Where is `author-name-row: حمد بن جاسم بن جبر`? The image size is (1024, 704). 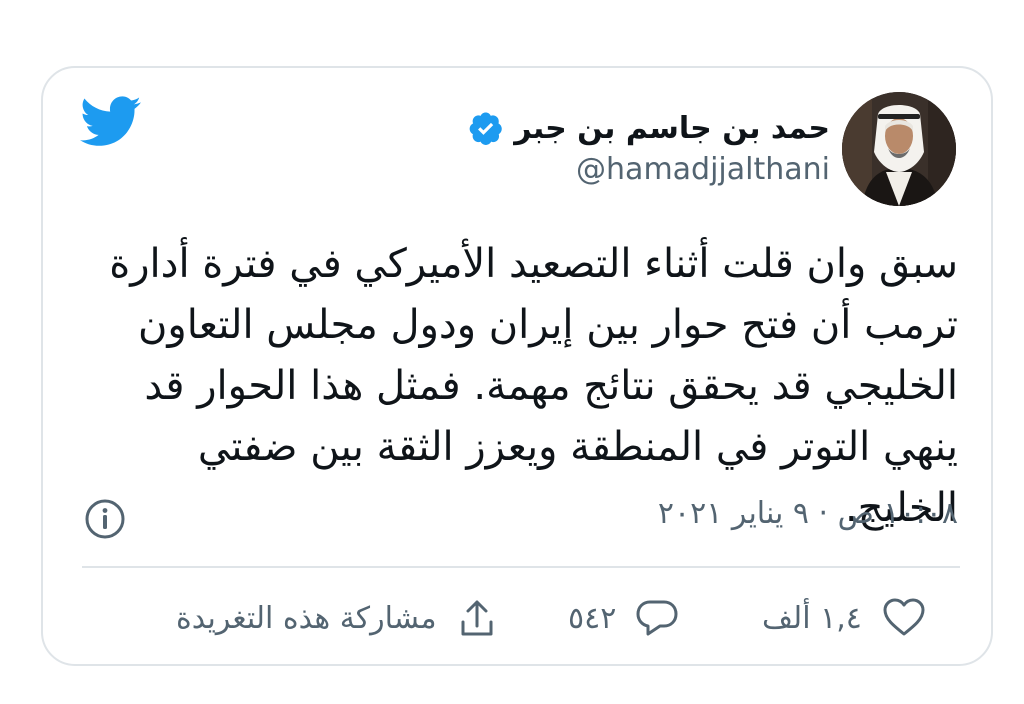 author-name-row: حمد بن جاسم بن جبر is located at coordinates (649, 128).